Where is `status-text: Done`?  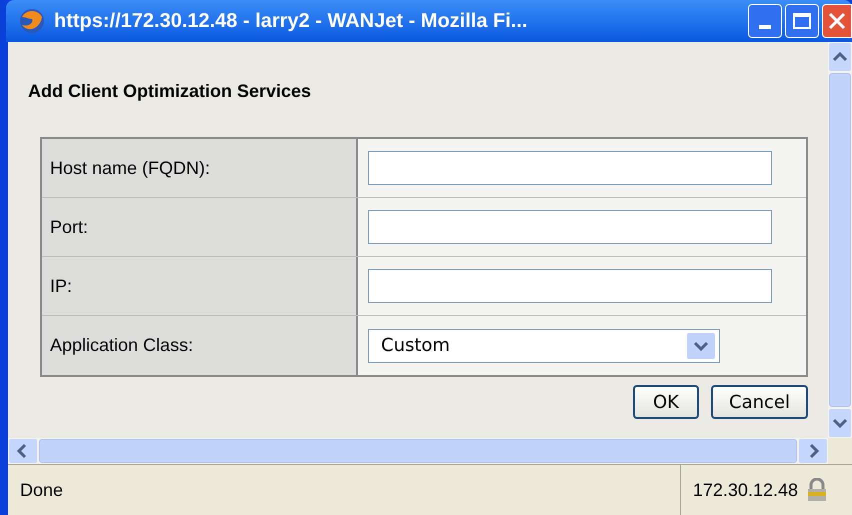 status-text: Done is located at coordinates (41, 490).